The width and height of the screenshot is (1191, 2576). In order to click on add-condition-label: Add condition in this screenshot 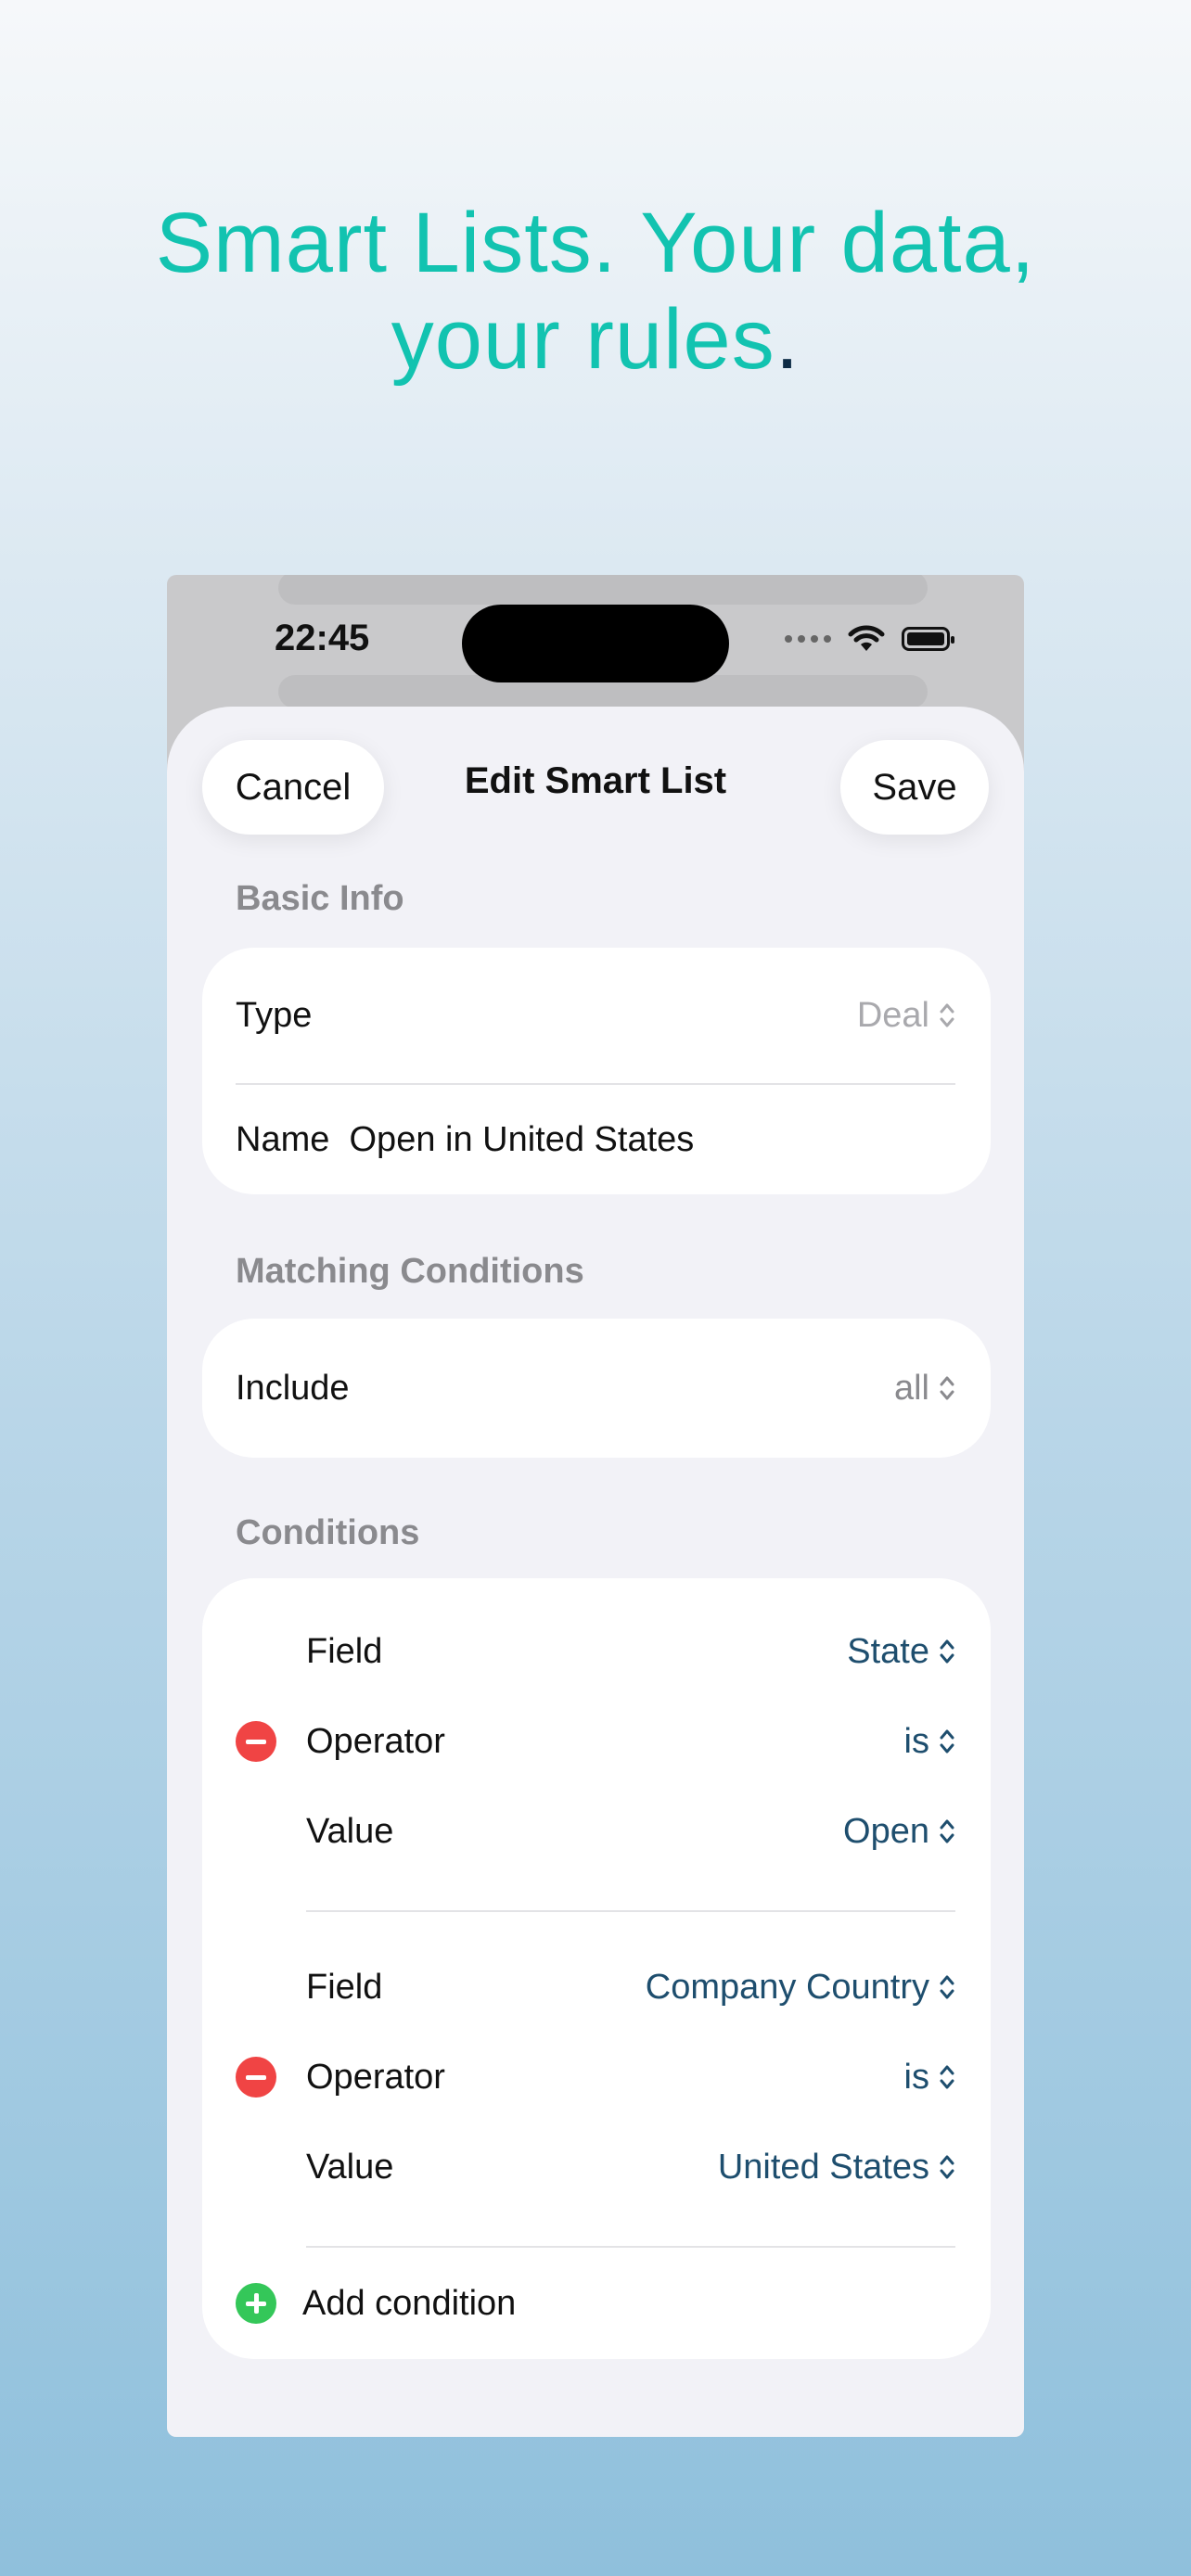, I will do `click(409, 2303)`.